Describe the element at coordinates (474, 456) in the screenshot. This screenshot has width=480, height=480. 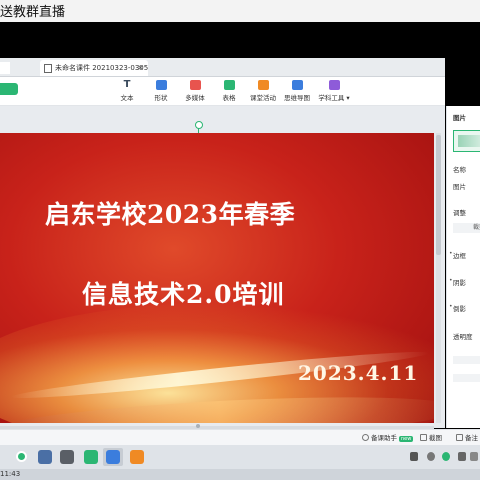
I see `volume-icon` at that location.